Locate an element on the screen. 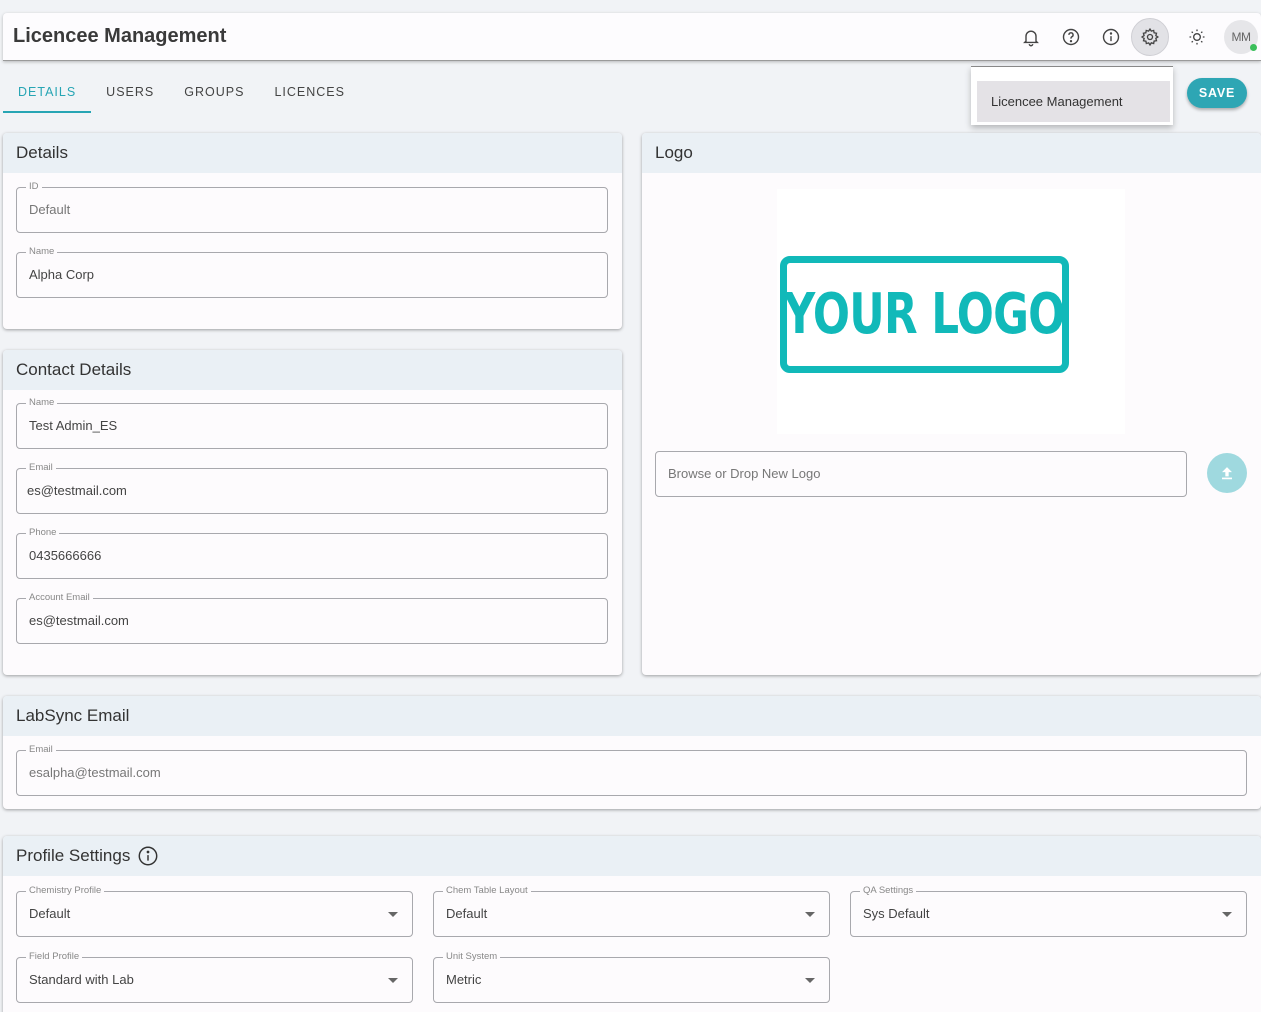 The width and height of the screenshot is (1261, 1012). id-field-value: Default is located at coordinates (50, 209).